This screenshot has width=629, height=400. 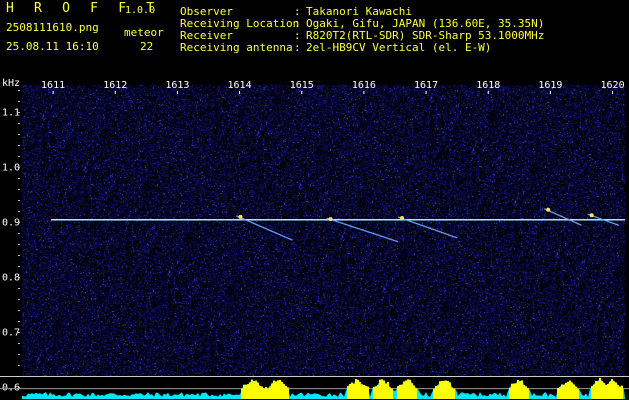 What do you see at coordinates (140, 10) in the screenshot?
I see `app-version: 1.0.0` at bounding box center [140, 10].